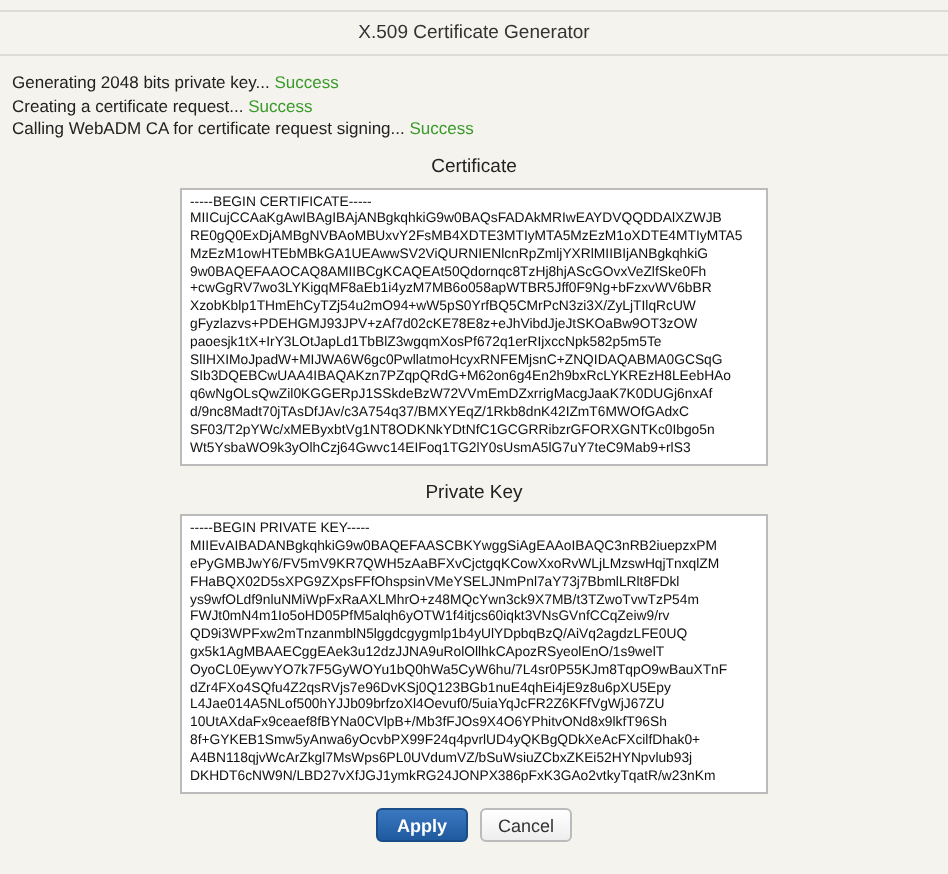 The image size is (948, 874). What do you see at coordinates (474, 33) in the screenshot?
I see `window-title: X.509 Certificate Generator` at bounding box center [474, 33].